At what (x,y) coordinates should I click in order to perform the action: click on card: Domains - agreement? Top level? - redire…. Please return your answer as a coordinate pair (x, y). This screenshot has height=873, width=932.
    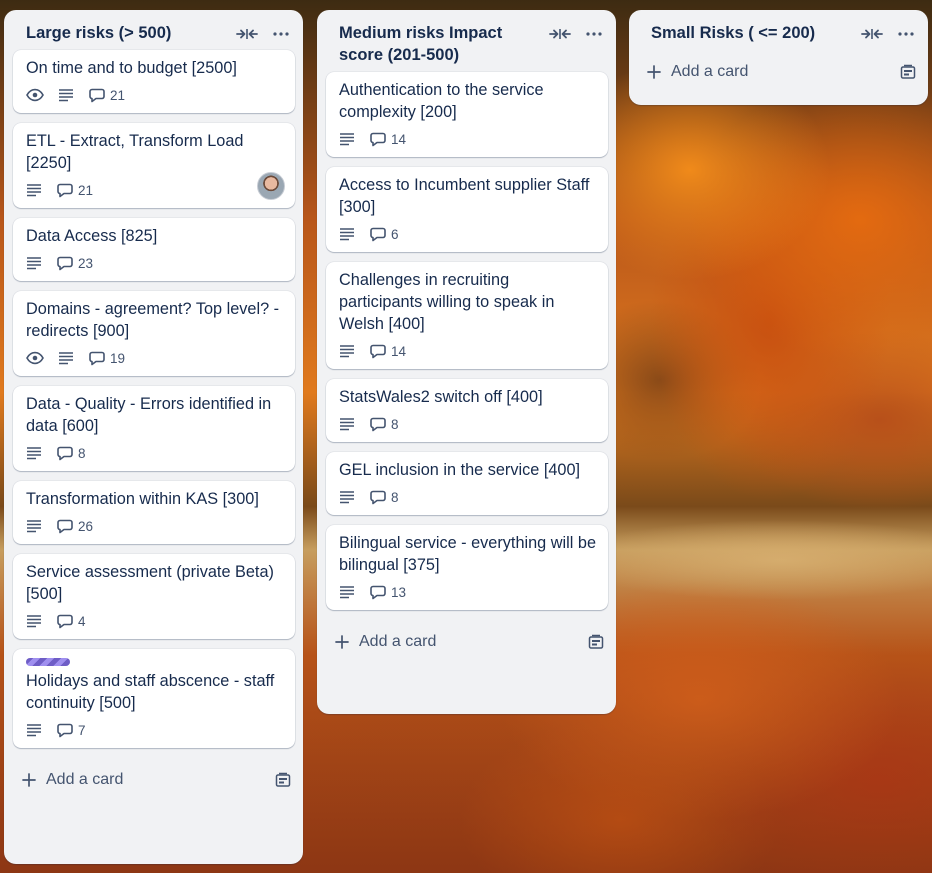
    Looking at the image, I should click on (154, 333).